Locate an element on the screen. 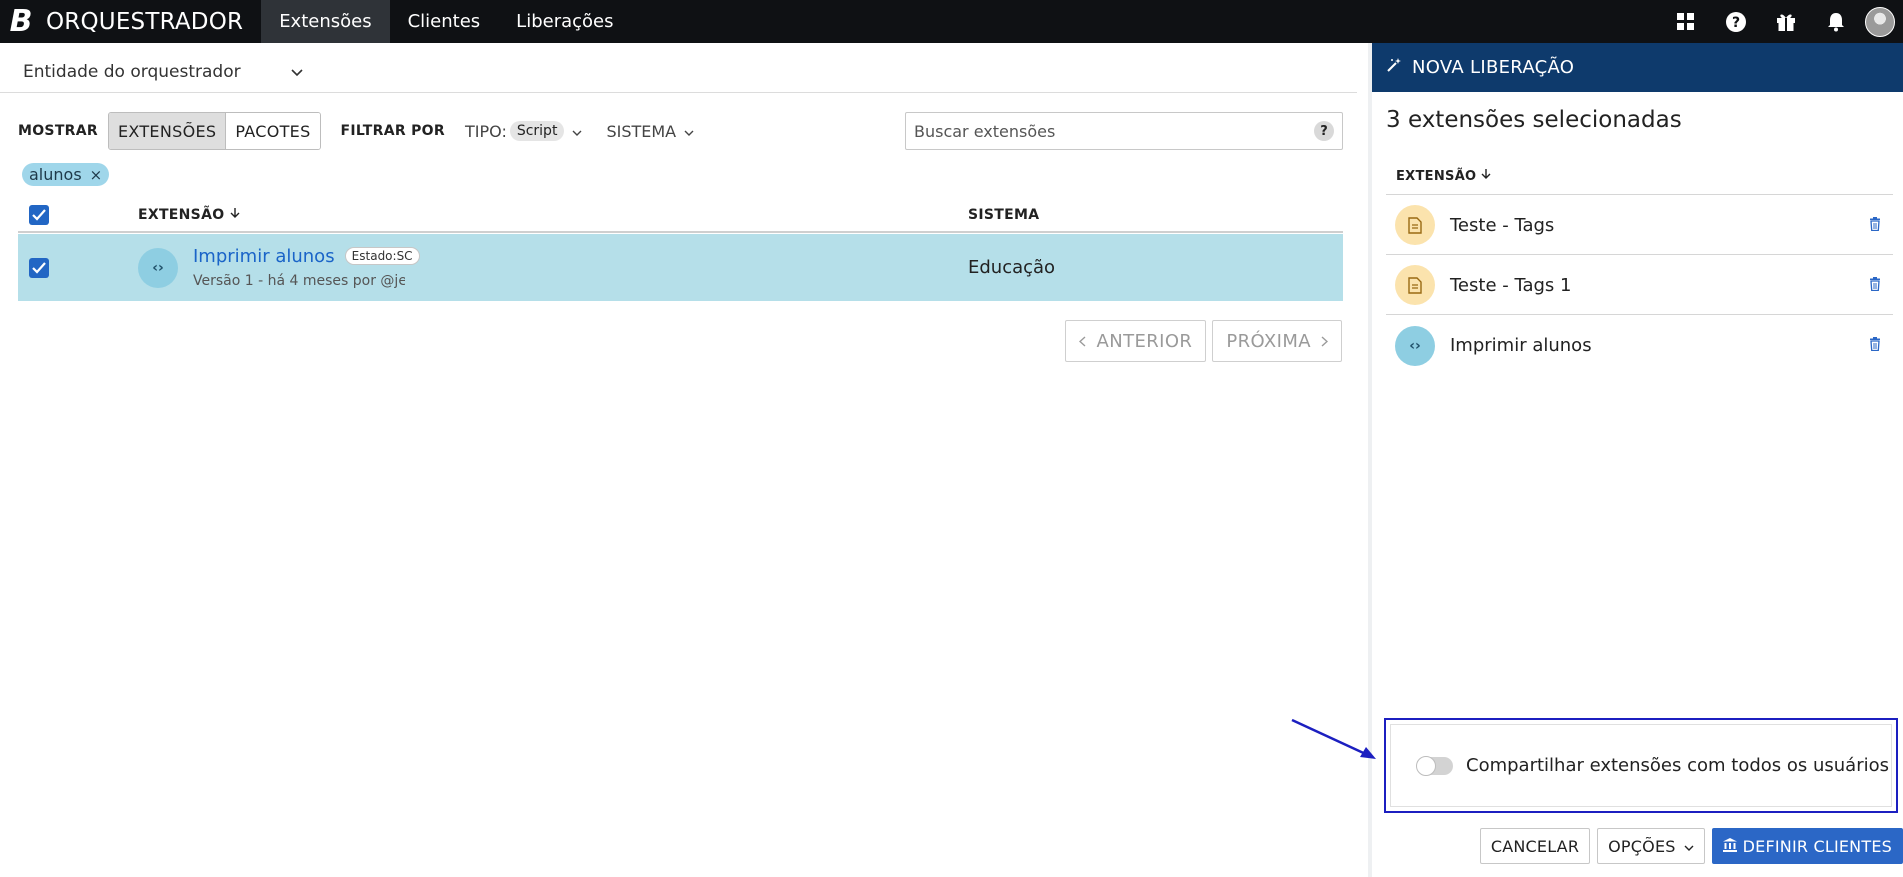 This screenshot has width=1903, height=877. list-item: Teste - Tags 1 is located at coordinates (1639, 285).